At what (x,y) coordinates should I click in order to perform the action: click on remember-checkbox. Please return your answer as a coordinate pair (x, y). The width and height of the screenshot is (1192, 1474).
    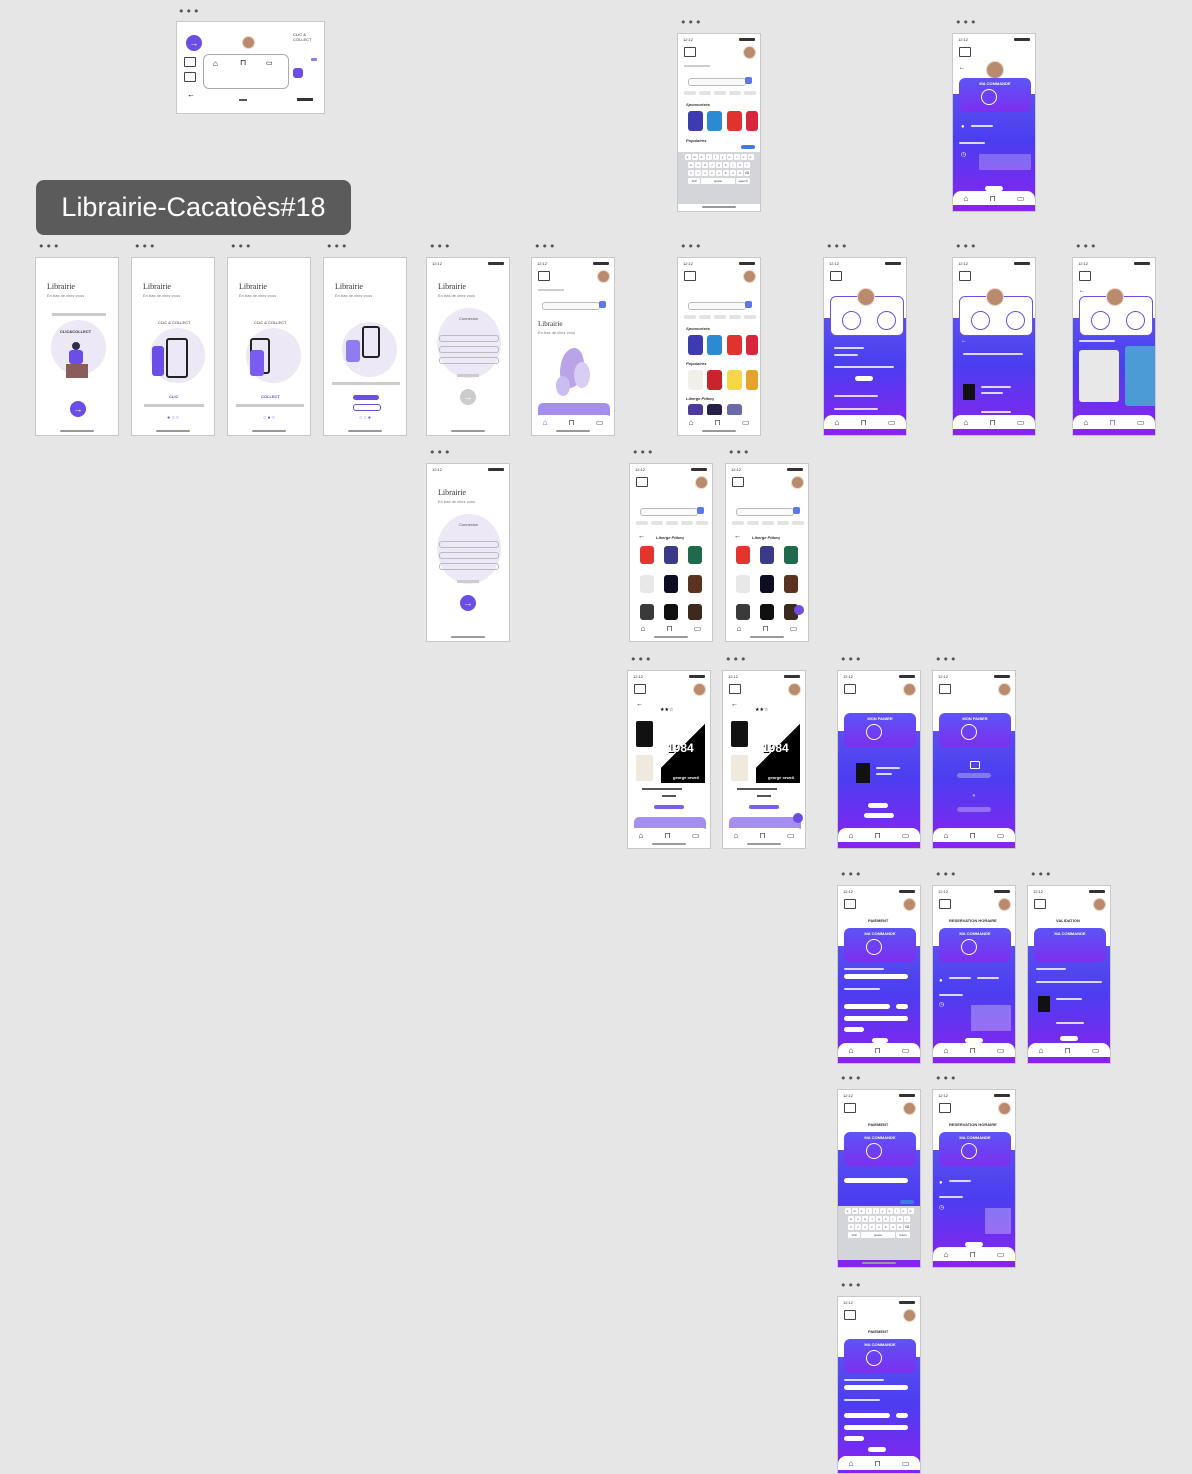
    Looking at the image, I should click on (468, 581).